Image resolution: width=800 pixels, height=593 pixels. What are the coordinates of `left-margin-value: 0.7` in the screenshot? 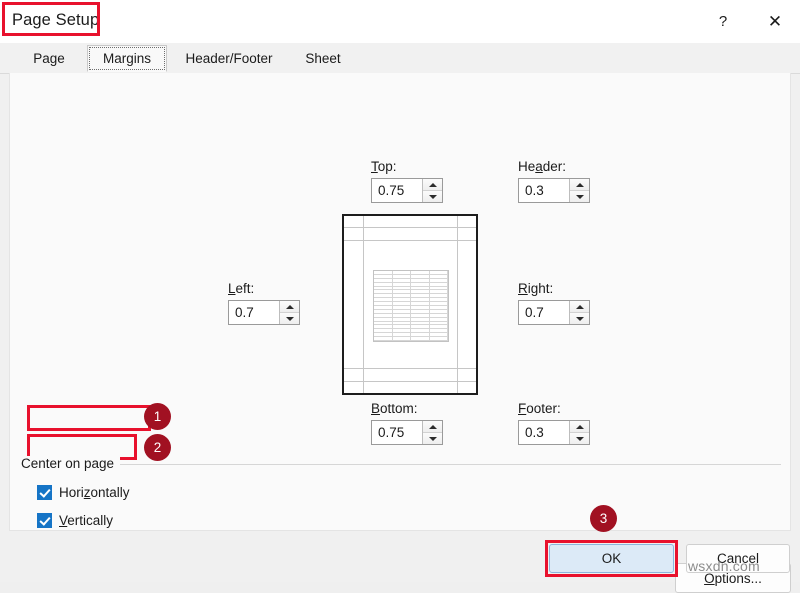 It's located at (254, 312).